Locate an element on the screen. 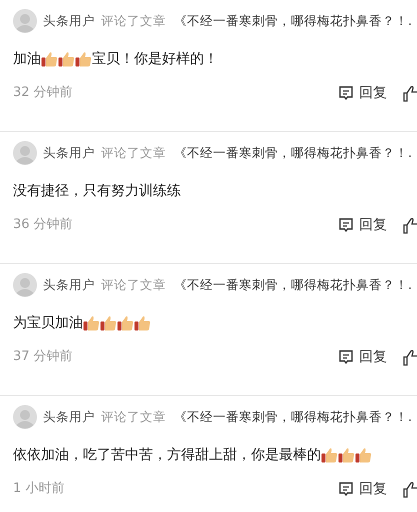 The width and height of the screenshot is (417, 512). comment-text: 没有捷径，只有努力训练练 is located at coordinates (97, 191).